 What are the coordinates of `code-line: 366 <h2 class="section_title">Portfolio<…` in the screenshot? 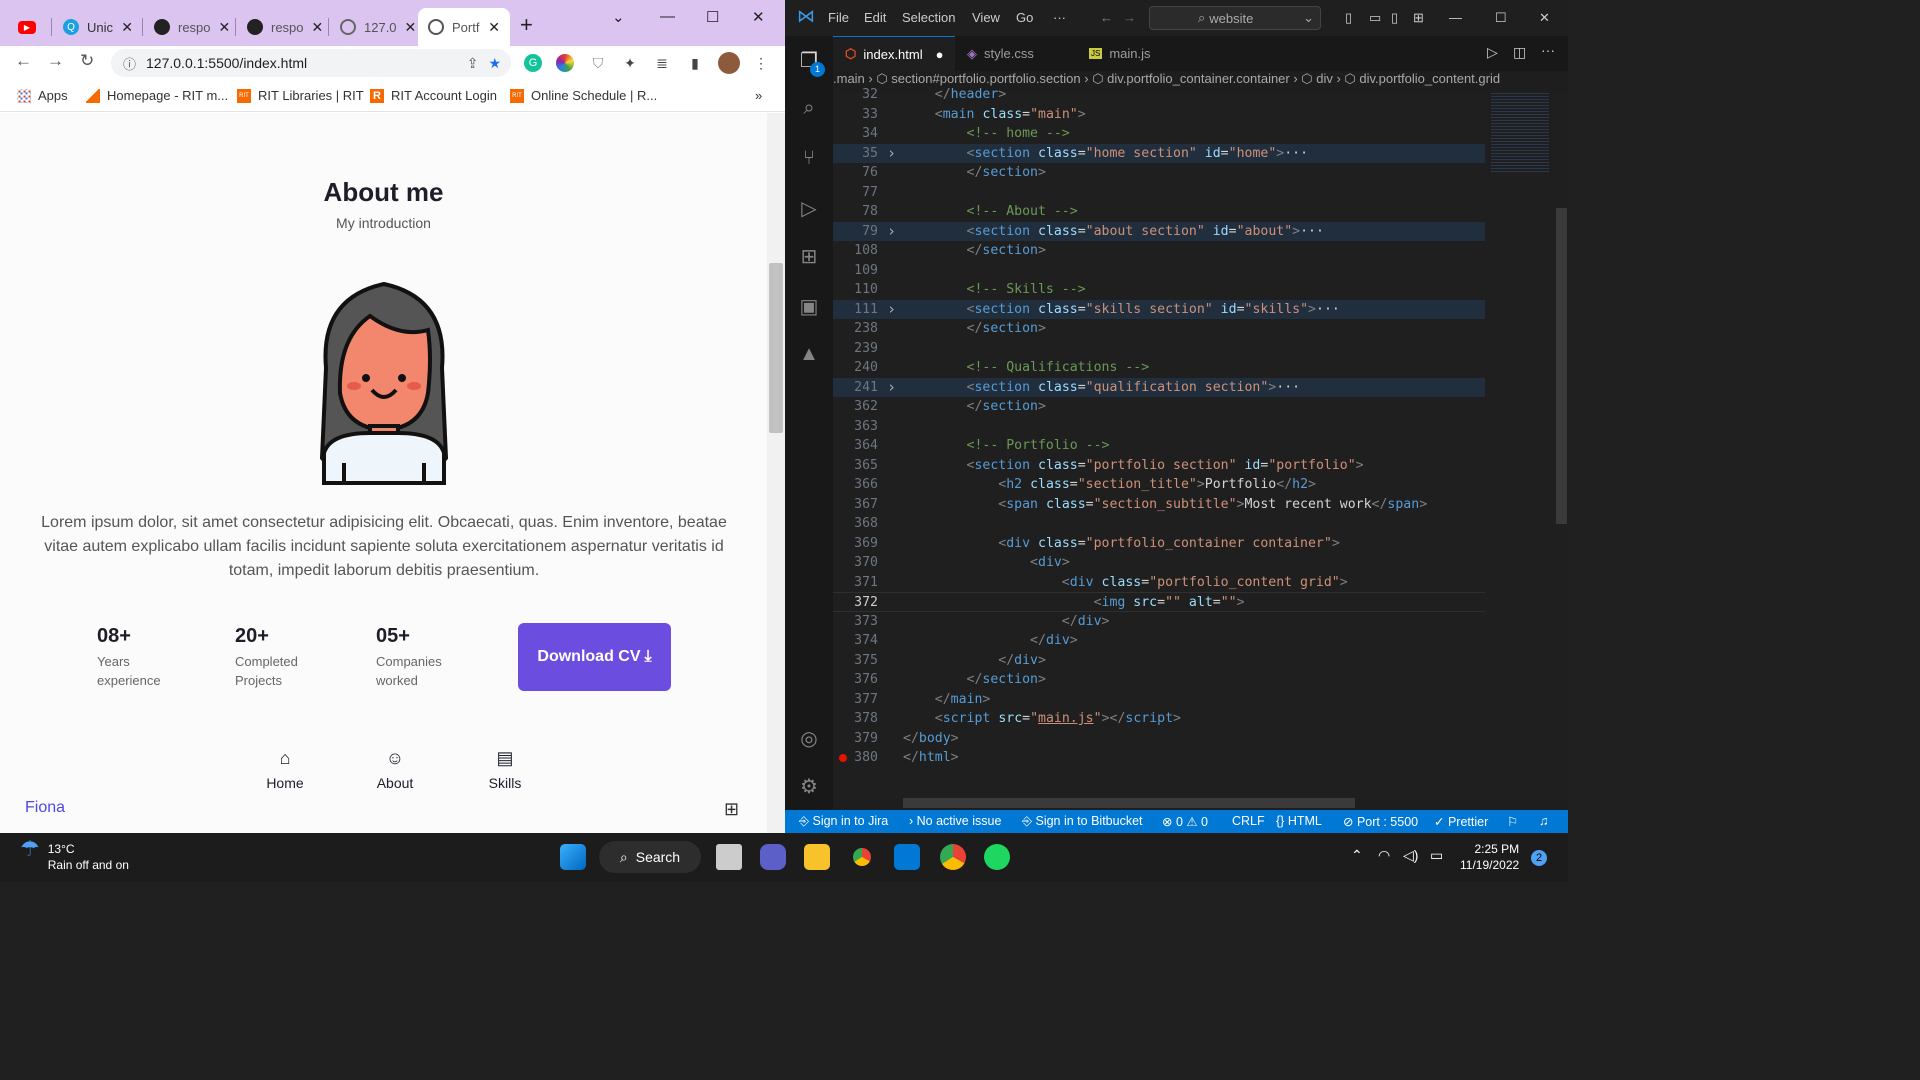 It's located at (1159, 485).